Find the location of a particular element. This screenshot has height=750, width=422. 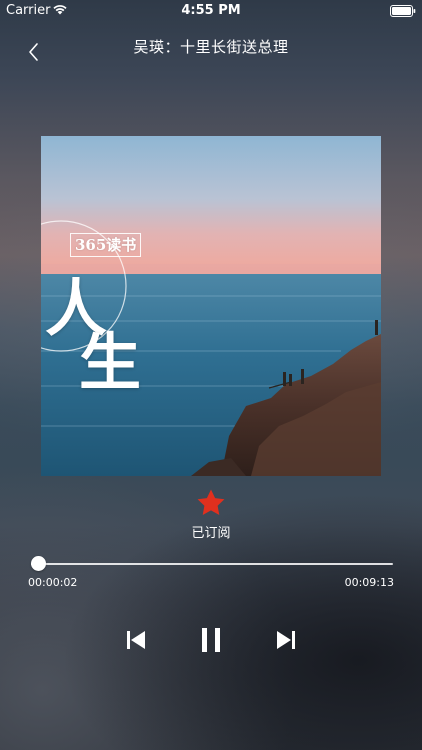

total-time: 00:09:13 is located at coordinates (369, 582).